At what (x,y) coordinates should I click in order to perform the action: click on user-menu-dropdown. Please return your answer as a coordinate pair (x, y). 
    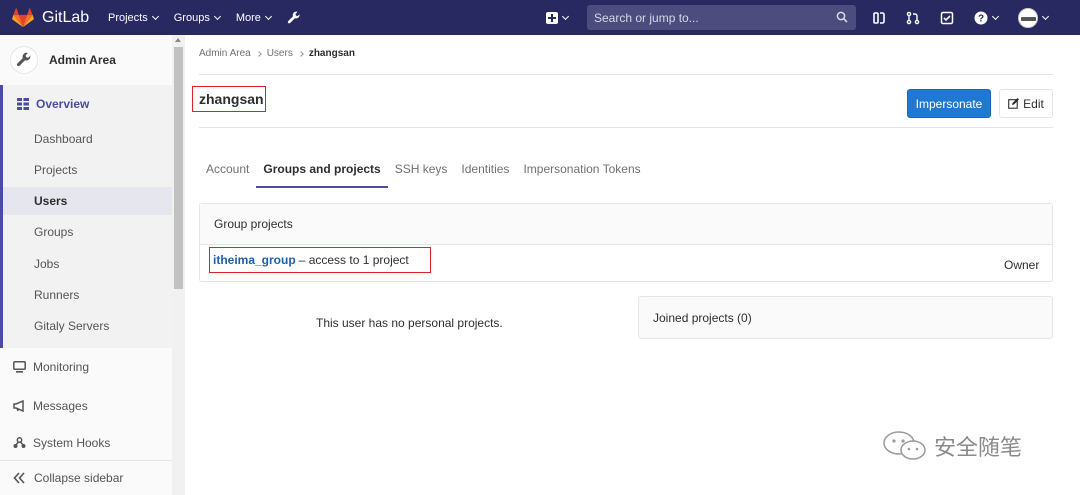
    Looking at the image, I should click on (1034, 17).